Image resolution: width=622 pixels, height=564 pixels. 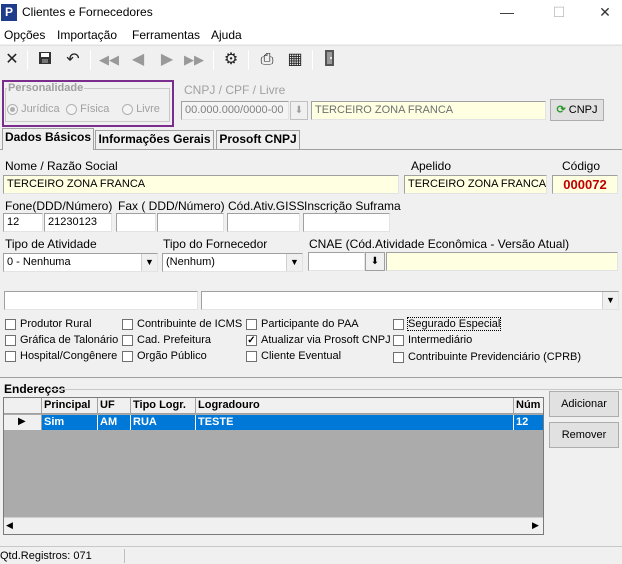 I want to click on fax-ddd-field, so click(x=136, y=222).